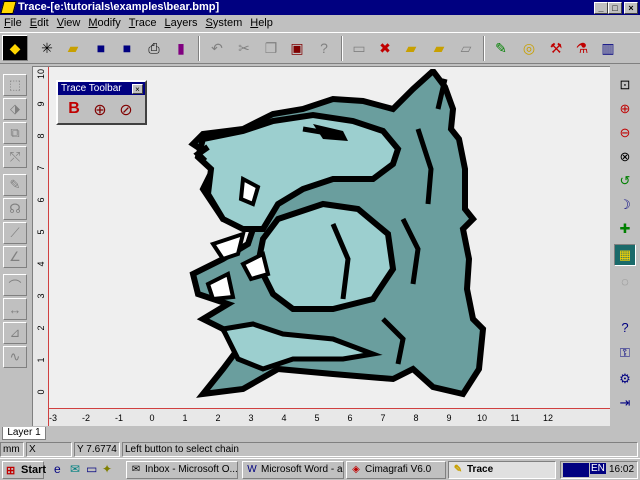  What do you see at coordinates (411, 48) in the screenshot?
I see `layer-folder-red-icon: ▰` at bounding box center [411, 48].